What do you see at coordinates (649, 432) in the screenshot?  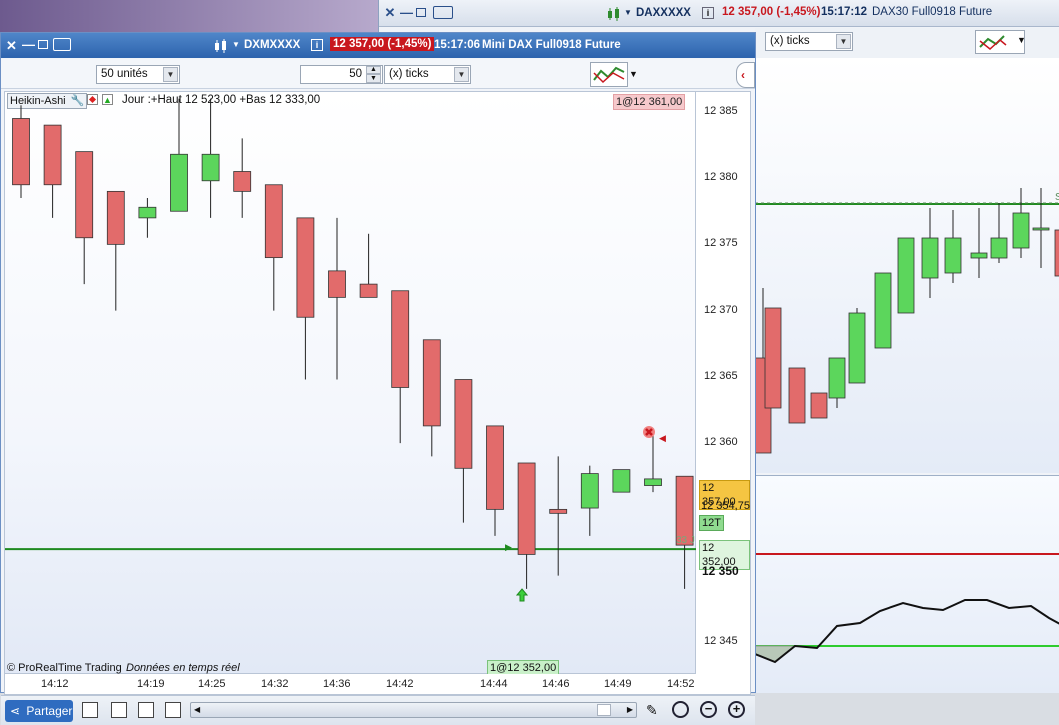 I see `cross-marker-icon` at bounding box center [649, 432].